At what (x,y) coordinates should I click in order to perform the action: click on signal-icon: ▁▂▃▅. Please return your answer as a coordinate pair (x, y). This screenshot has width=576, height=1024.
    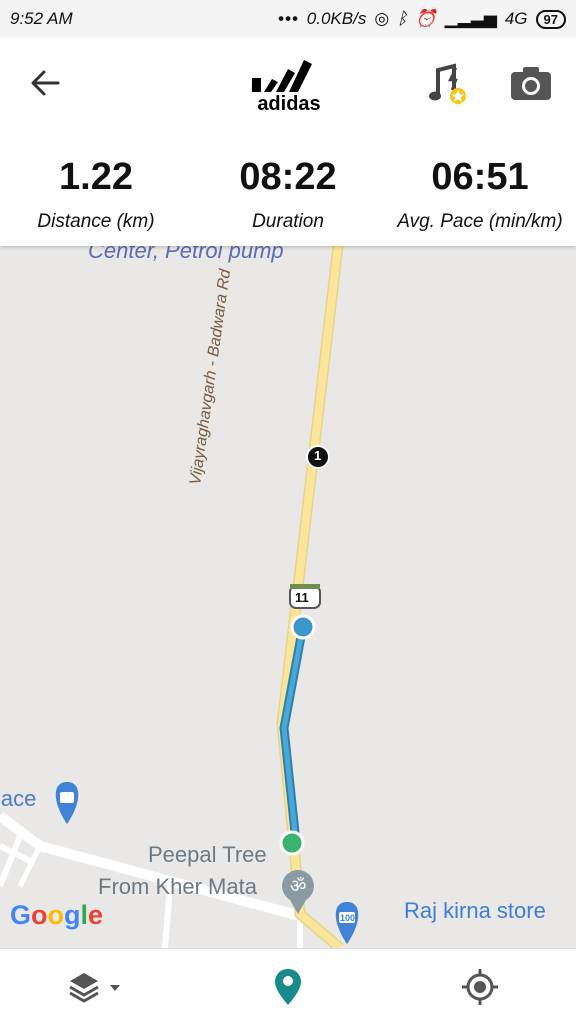
    Looking at the image, I should click on (470, 18).